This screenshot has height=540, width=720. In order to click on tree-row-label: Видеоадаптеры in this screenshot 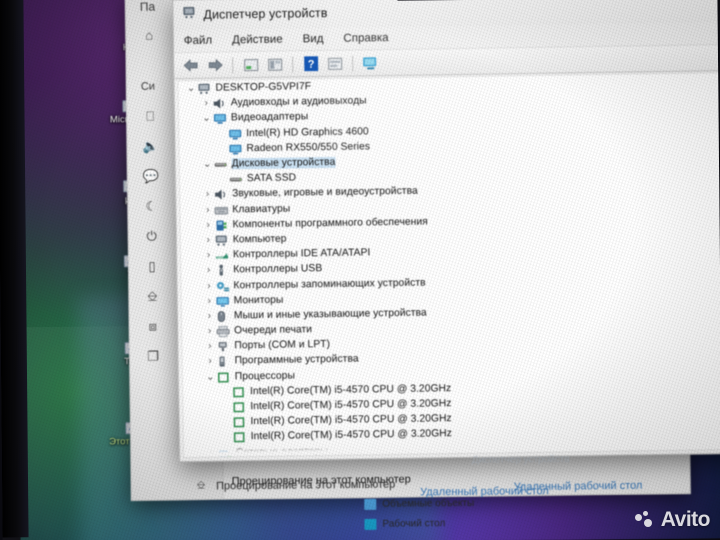, I will do `click(269, 117)`.